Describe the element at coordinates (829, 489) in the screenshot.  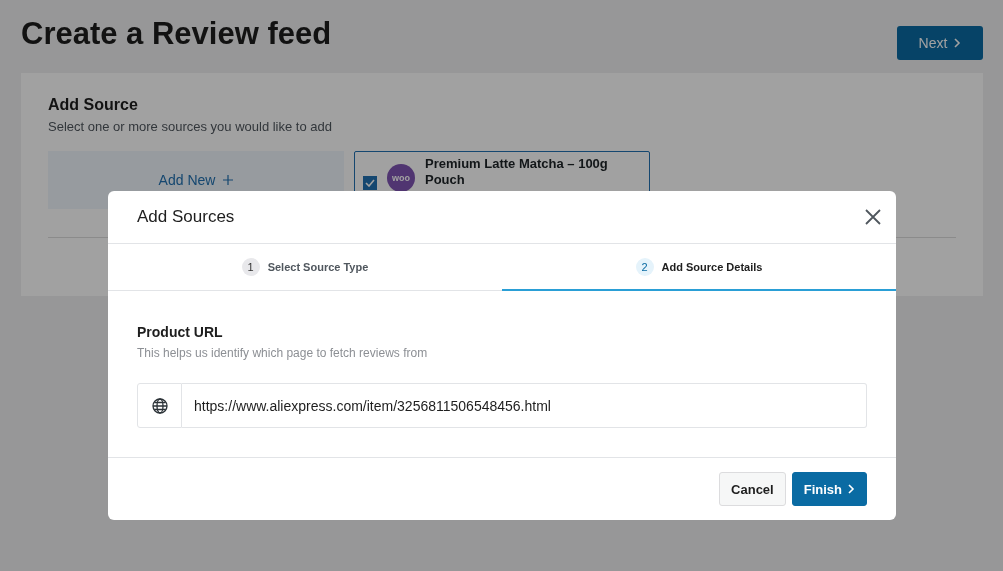
I see `finish-button: Finish` at that location.